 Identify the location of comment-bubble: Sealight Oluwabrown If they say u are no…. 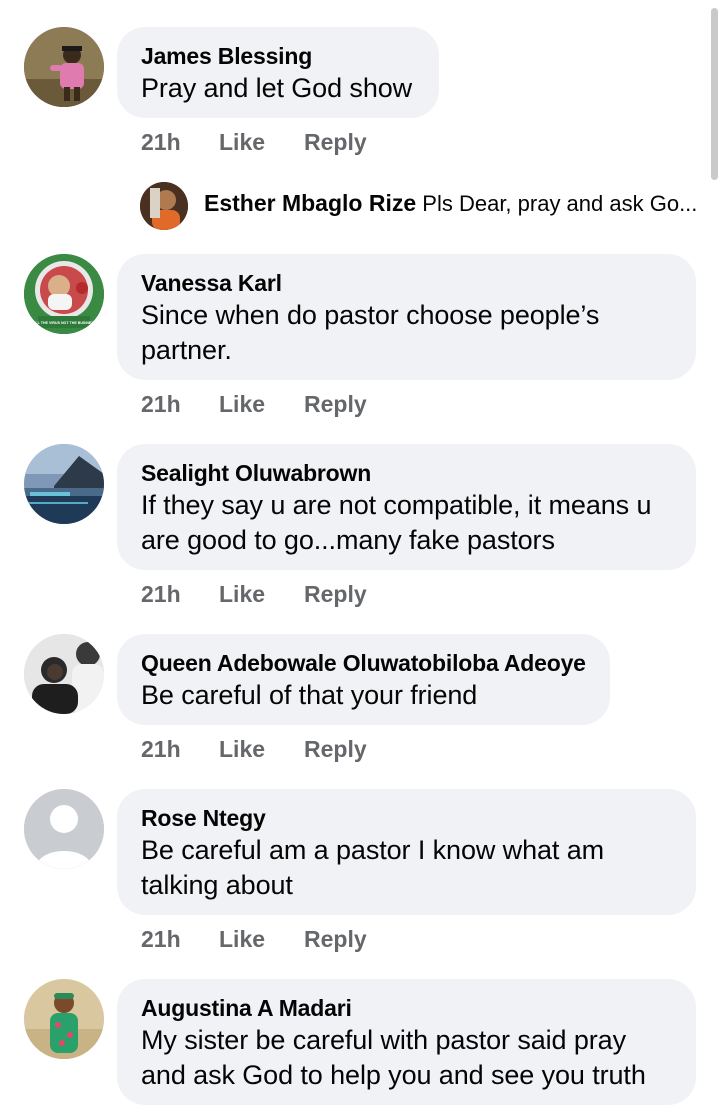
(406, 507).